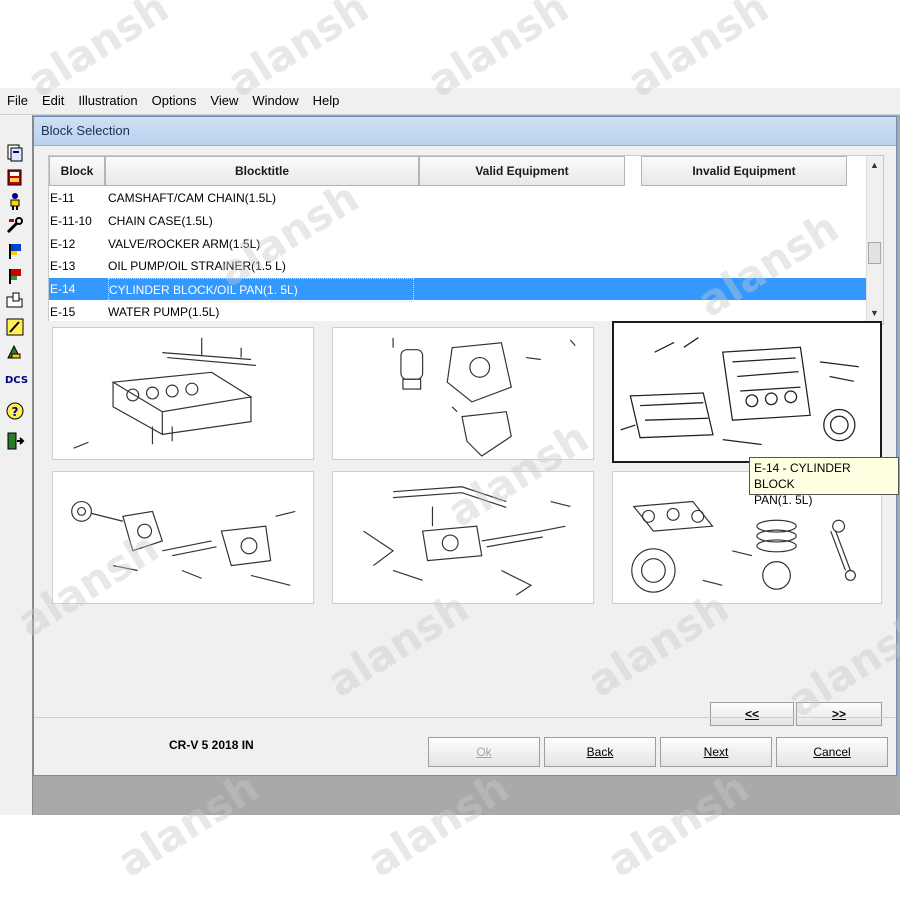  I want to click on block-tooltip: E-14 - CYLINDER BLOCK PAN(1. 5L), so click(824, 482).